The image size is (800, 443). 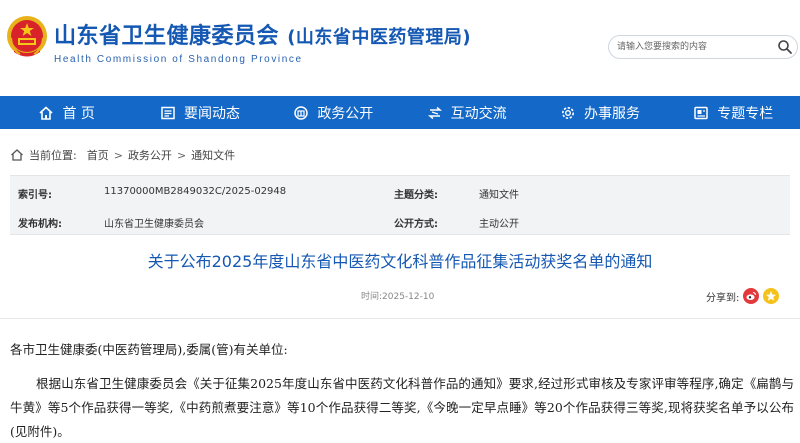 I want to click on site-title-english: Health Commission of Shandong Province, so click(x=178, y=59).